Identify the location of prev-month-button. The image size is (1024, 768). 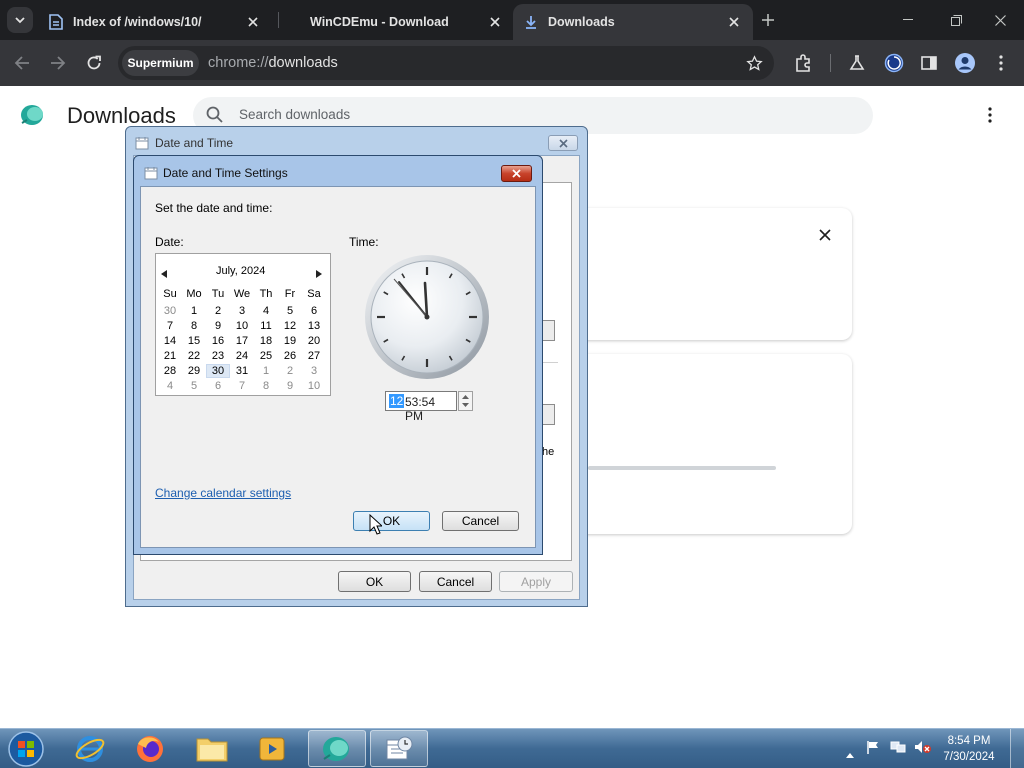
(164, 274).